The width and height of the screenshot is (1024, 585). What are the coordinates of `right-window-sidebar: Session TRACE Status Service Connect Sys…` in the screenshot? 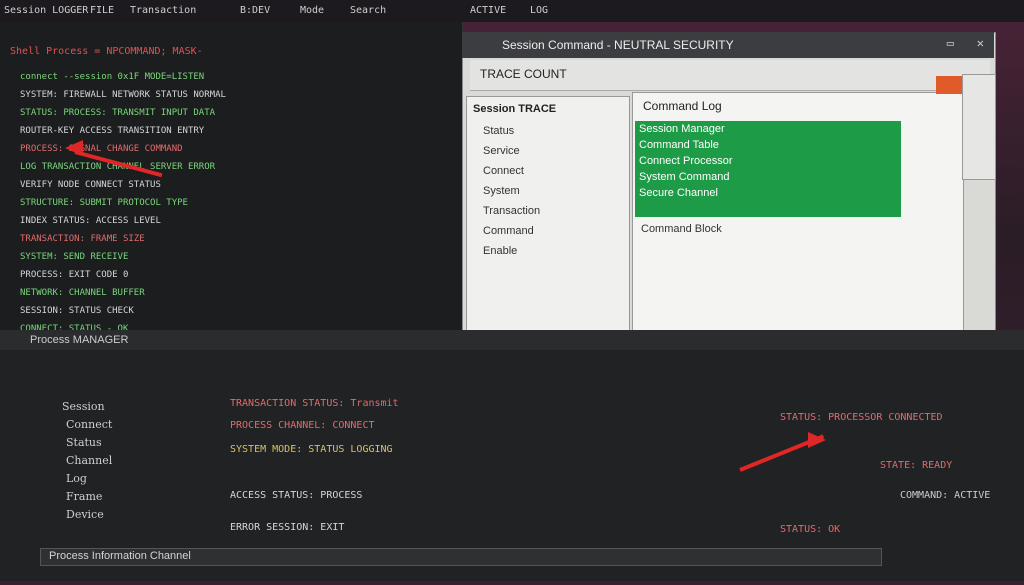 It's located at (548, 225).